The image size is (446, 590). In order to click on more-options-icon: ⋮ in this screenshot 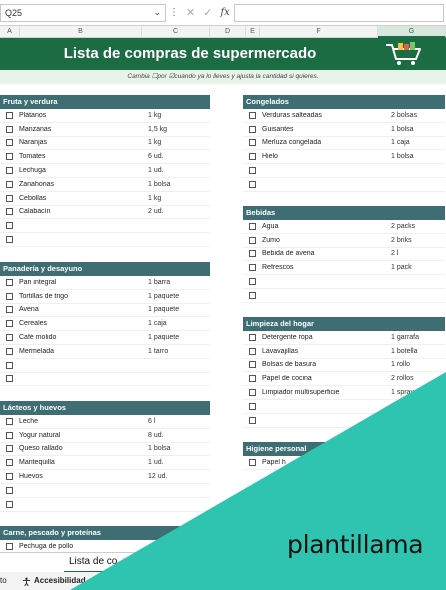, I will do `click(174, 12)`.